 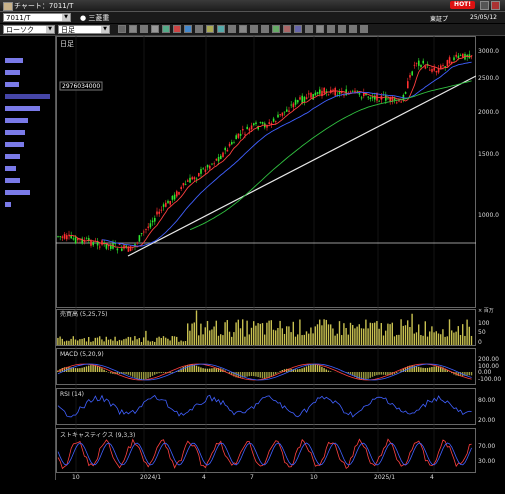 I want to click on price-tick-label: 1500.0, so click(x=488, y=154).